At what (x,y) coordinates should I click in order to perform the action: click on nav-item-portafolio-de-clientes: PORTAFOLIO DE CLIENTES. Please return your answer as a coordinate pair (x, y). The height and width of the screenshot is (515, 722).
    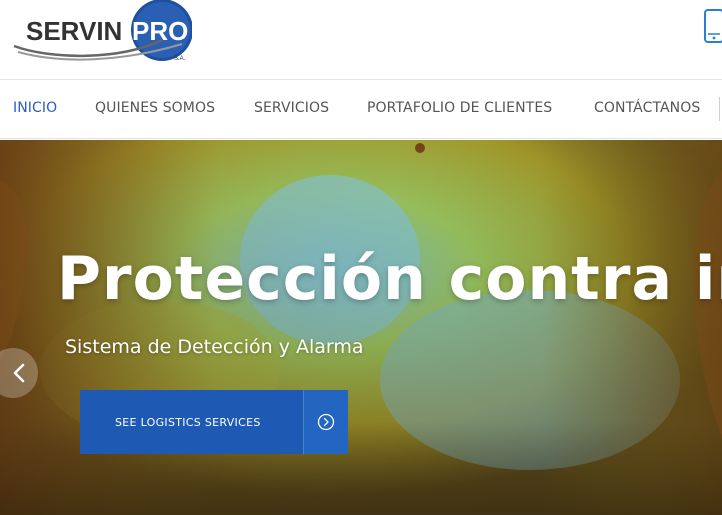
    Looking at the image, I should click on (459, 108).